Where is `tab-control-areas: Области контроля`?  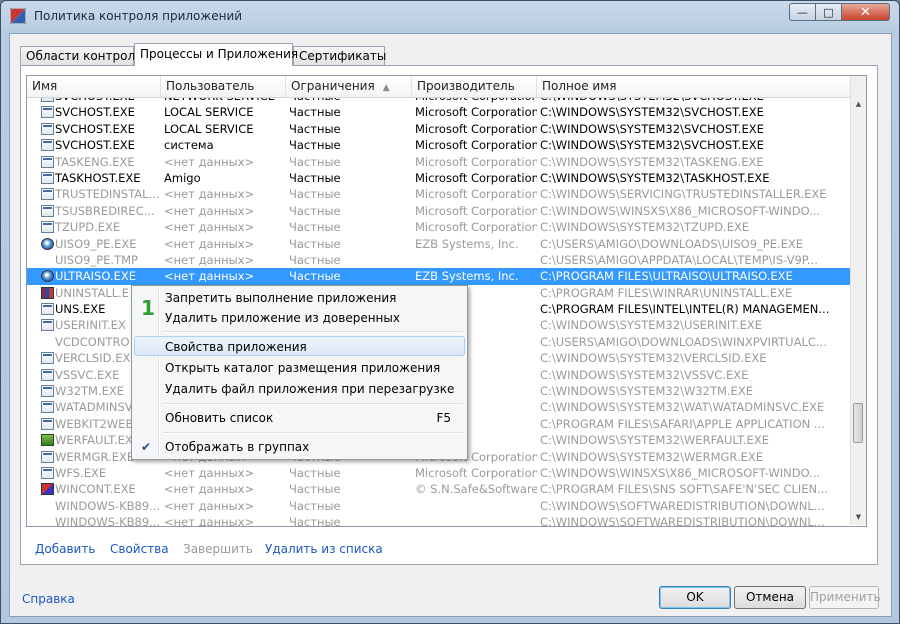
tab-control-areas: Области контроля is located at coordinates (81, 55).